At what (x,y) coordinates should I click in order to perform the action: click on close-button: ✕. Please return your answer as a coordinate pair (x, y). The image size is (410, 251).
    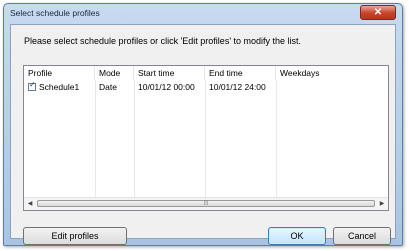
    Looking at the image, I should click on (378, 12).